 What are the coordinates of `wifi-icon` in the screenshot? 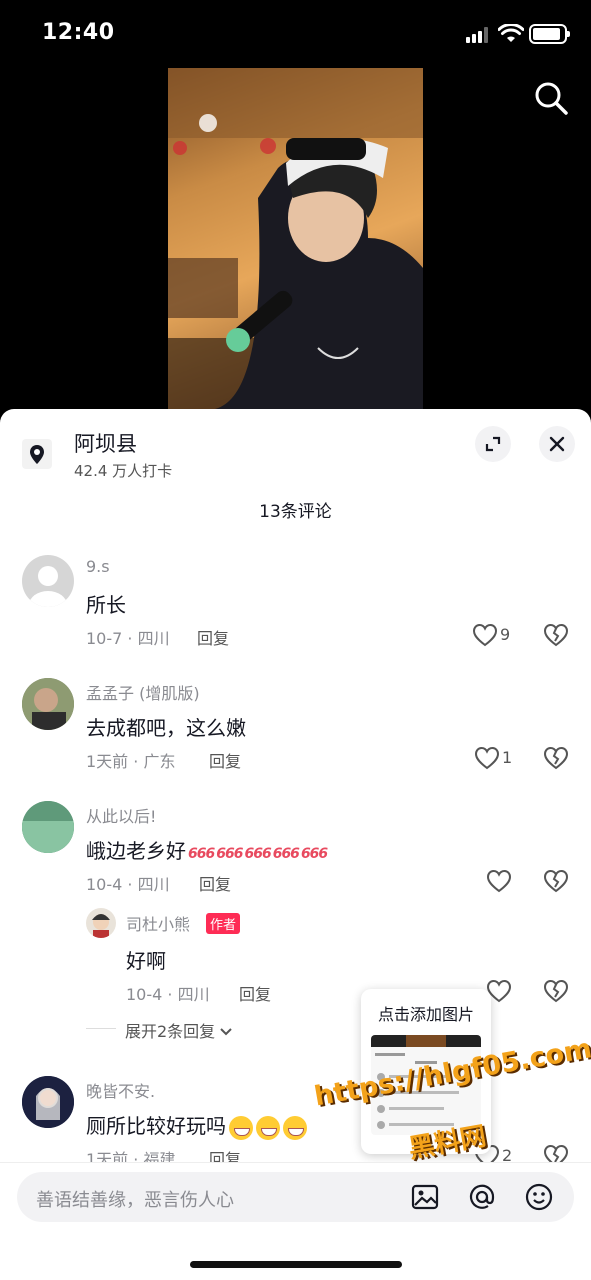 It's located at (511, 33).